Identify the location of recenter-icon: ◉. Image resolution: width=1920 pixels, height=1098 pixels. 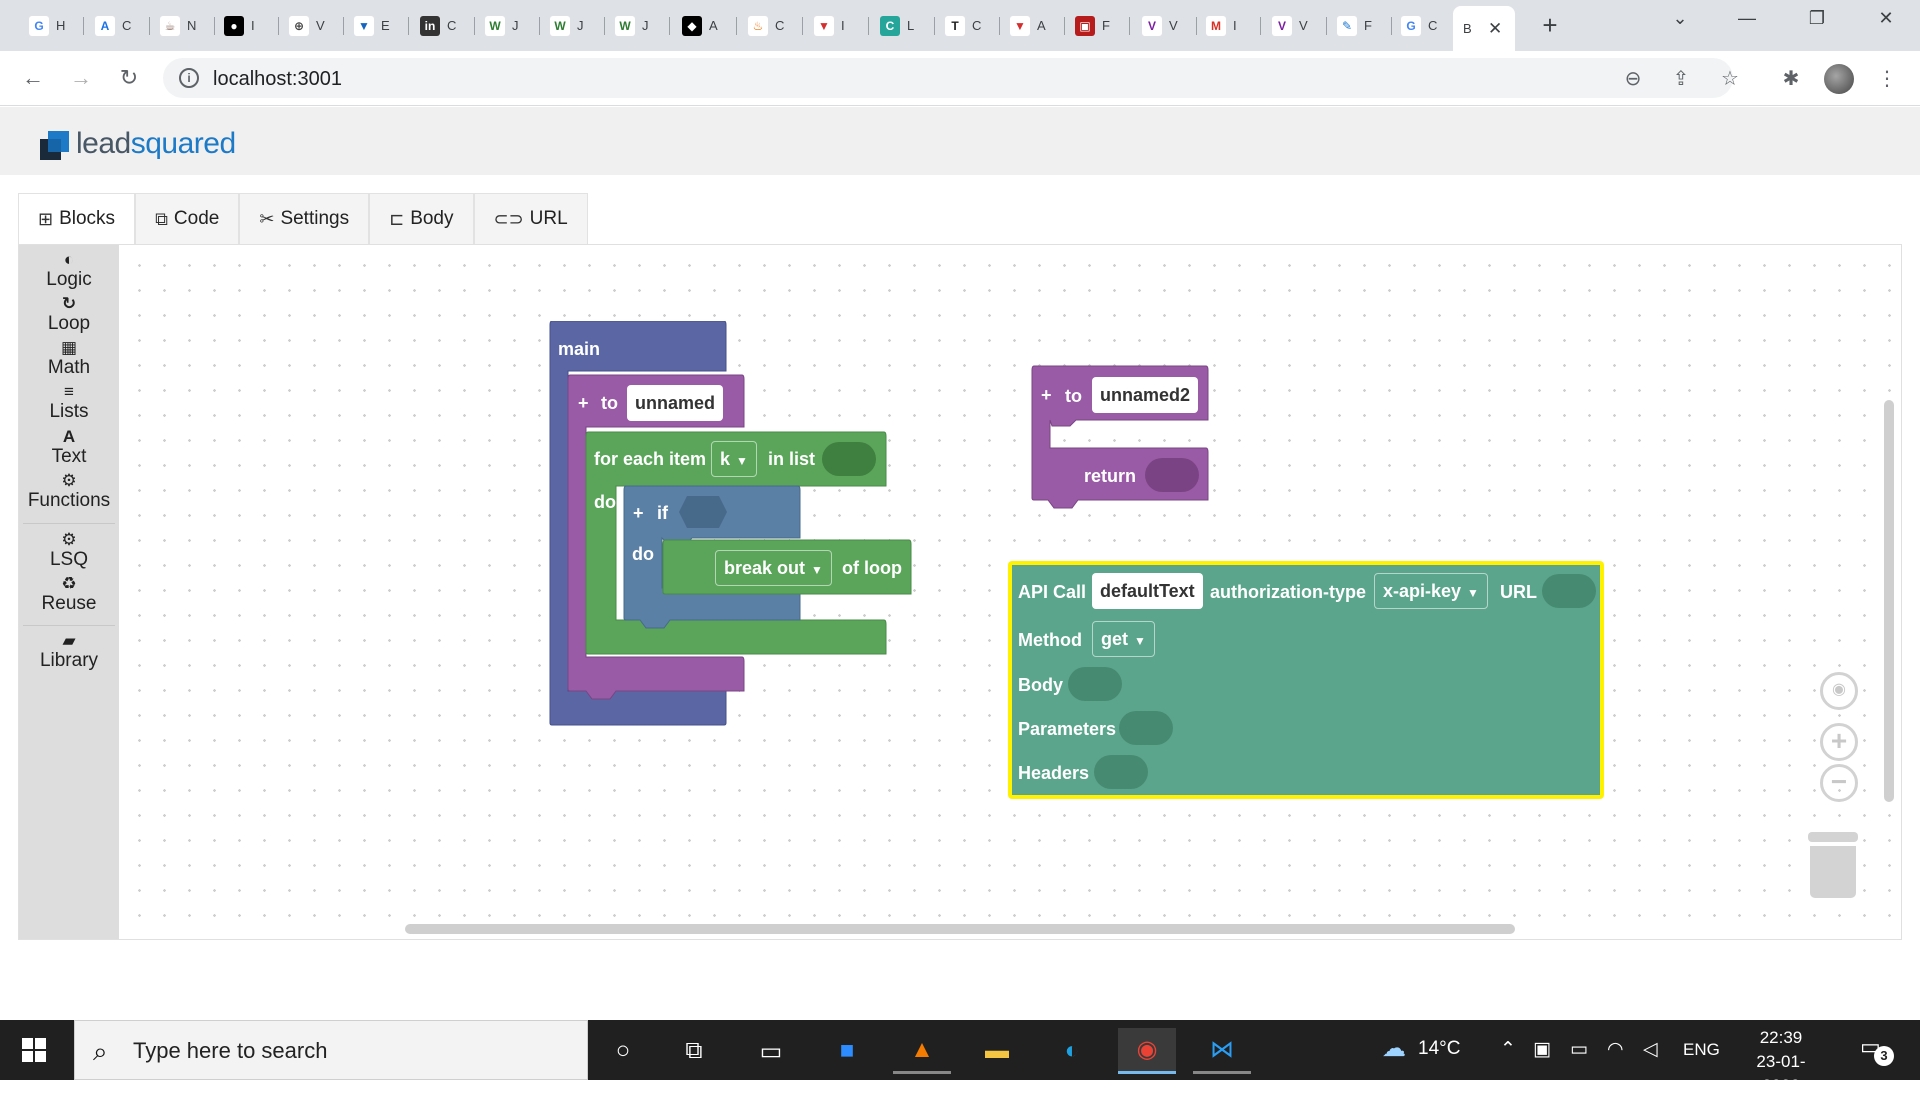
(1839, 691).